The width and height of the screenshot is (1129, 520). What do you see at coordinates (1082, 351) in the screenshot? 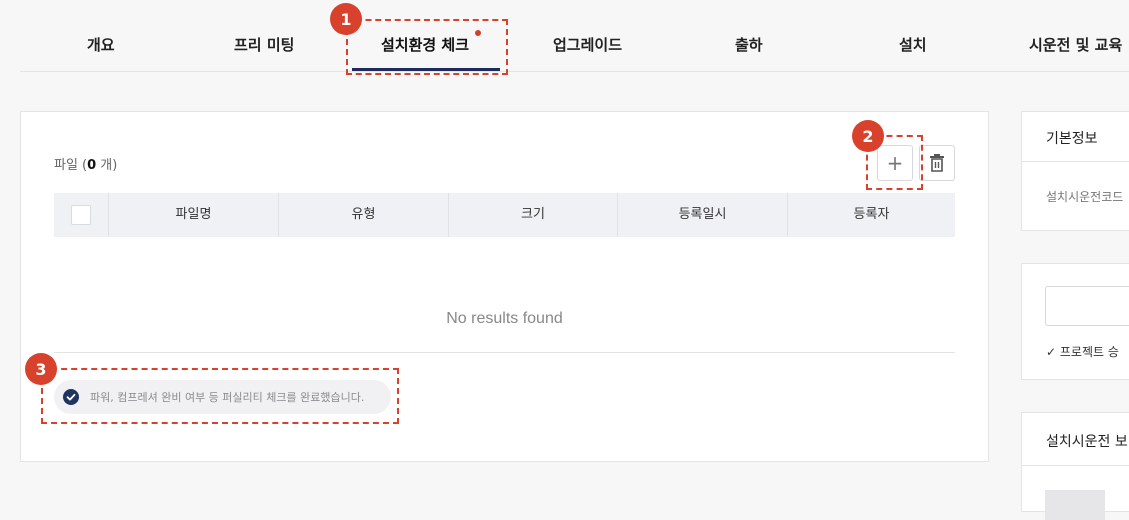
I see `project-check-row: ✓ 프로젝트 승` at bounding box center [1082, 351].